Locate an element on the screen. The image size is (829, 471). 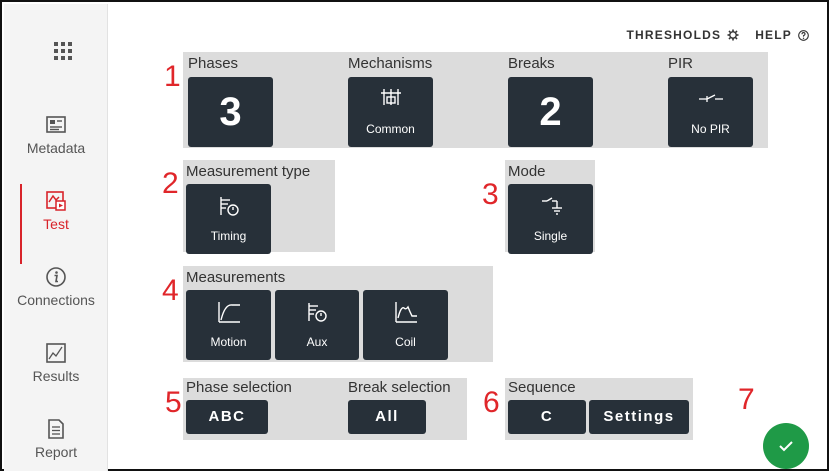
measurement-type-tile: Timing is located at coordinates (228, 219).